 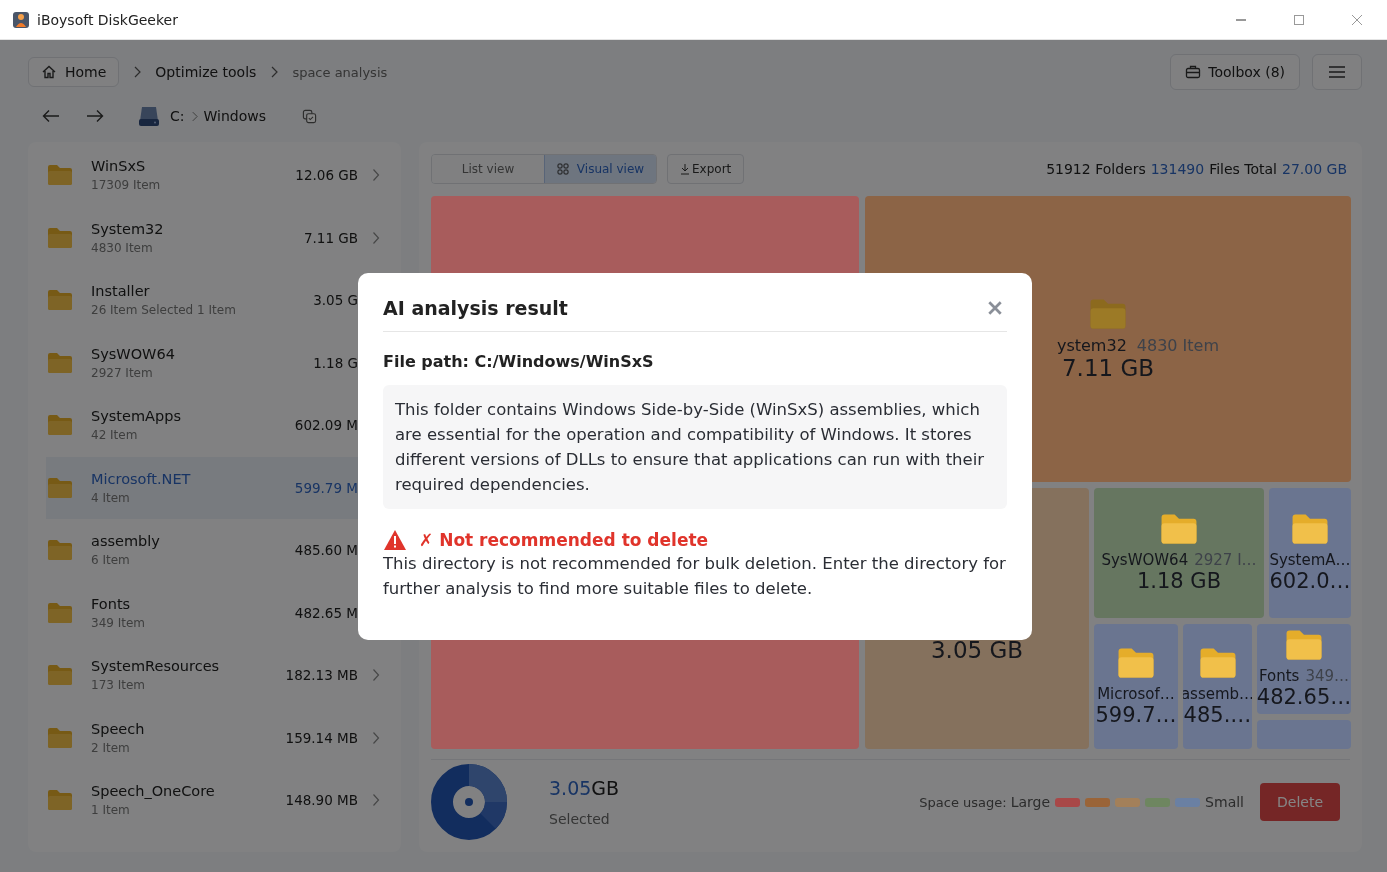 I want to click on item-count: 26 Item Selected 1 Item, so click(x=164, y=310).